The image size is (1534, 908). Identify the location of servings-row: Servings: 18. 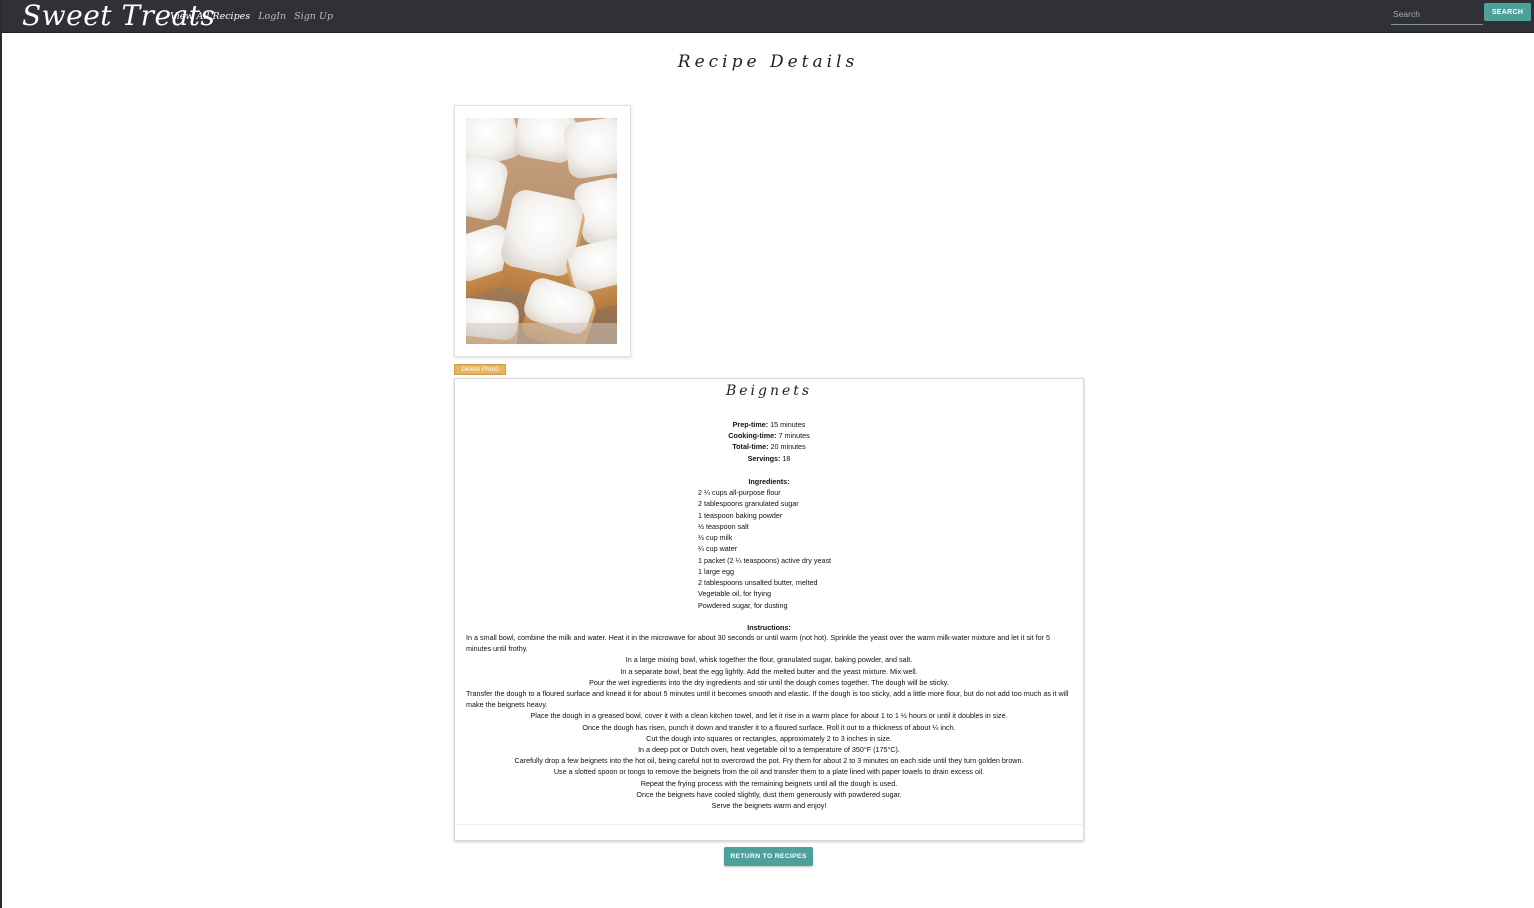
(769, 458).